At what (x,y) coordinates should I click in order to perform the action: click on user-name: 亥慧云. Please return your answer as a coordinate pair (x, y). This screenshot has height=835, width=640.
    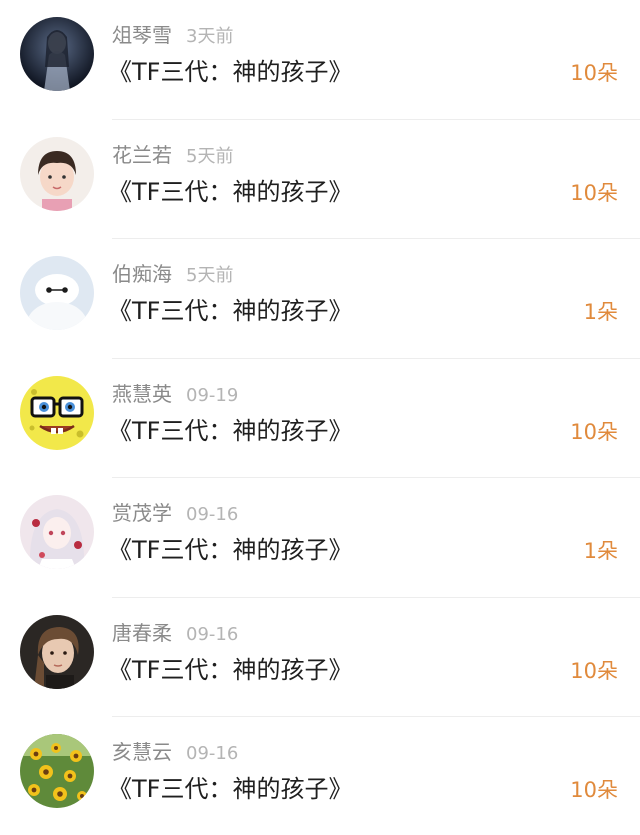
    Looking at the image, I should click on (142, 752).